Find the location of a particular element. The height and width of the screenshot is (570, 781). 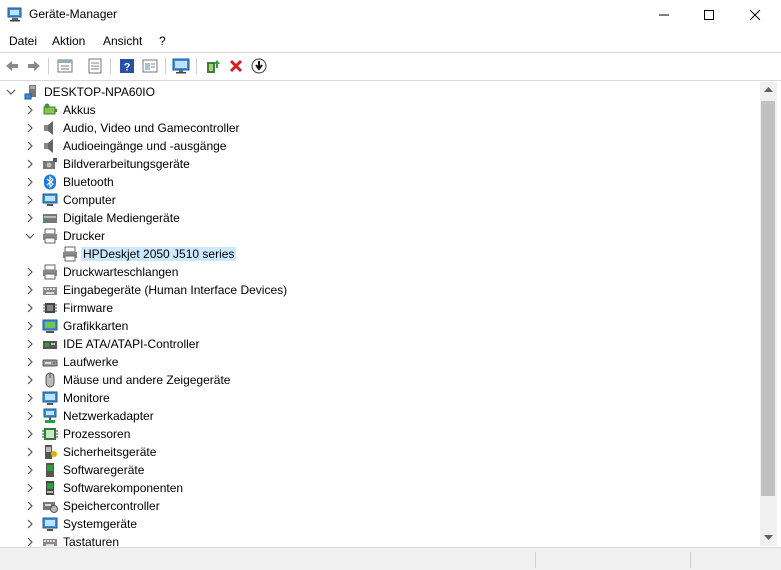

scroll-down-icon is located at coordinates (768, 538).